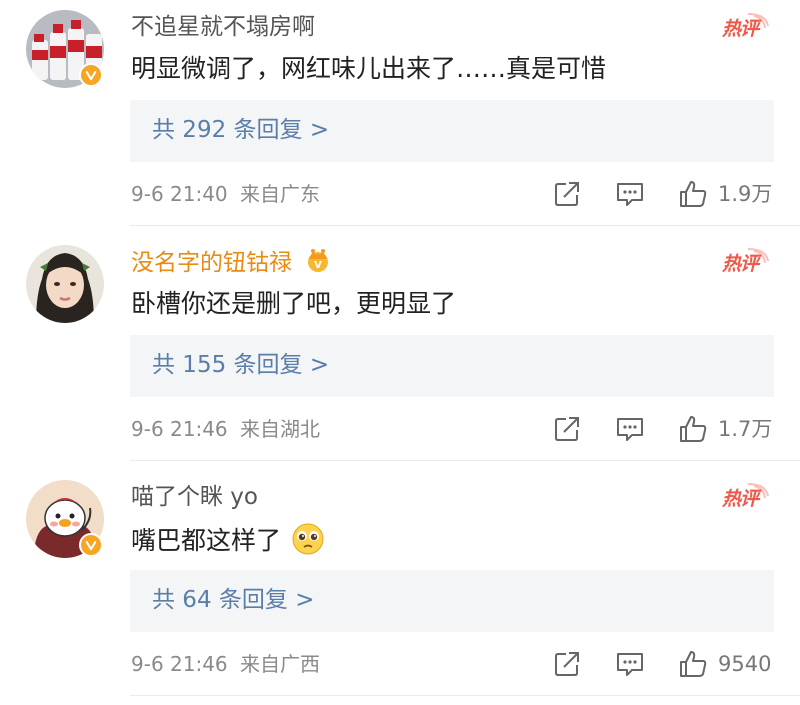  I want to click on crown-icon: V, so click(318, 264).